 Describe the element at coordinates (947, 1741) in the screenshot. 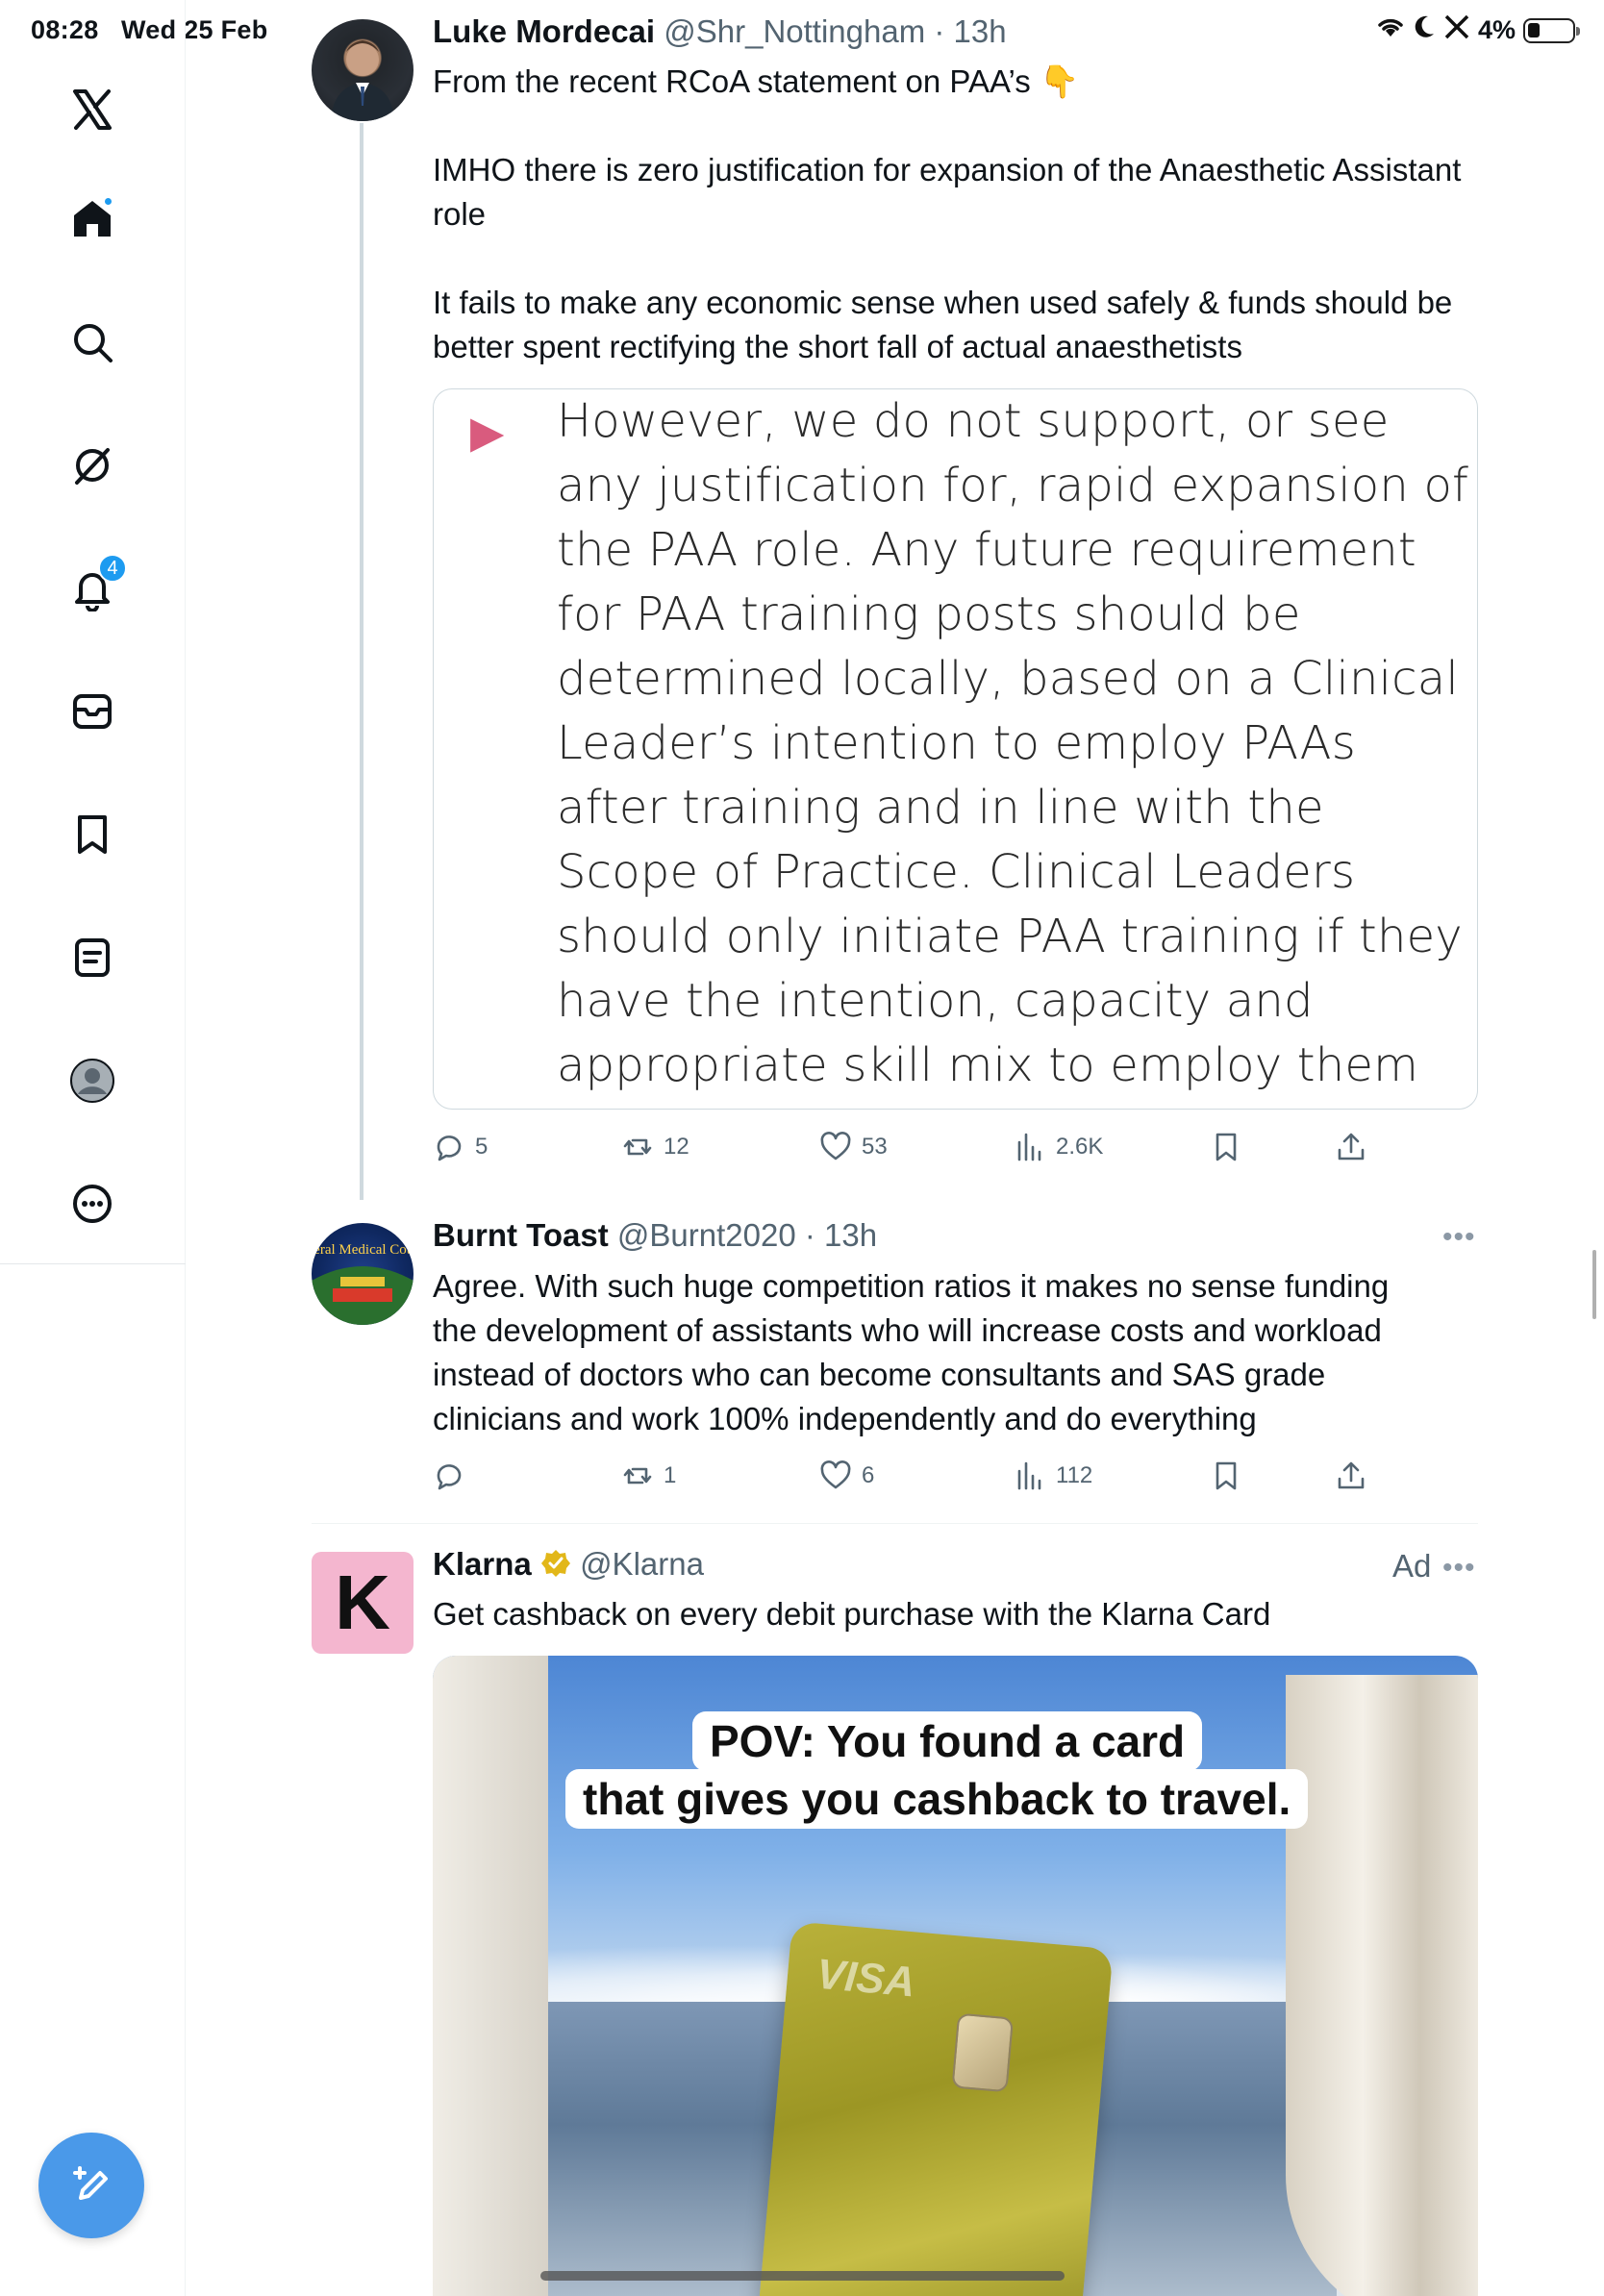

I see `ad-caption-line1: POV: You found a card` at that location.